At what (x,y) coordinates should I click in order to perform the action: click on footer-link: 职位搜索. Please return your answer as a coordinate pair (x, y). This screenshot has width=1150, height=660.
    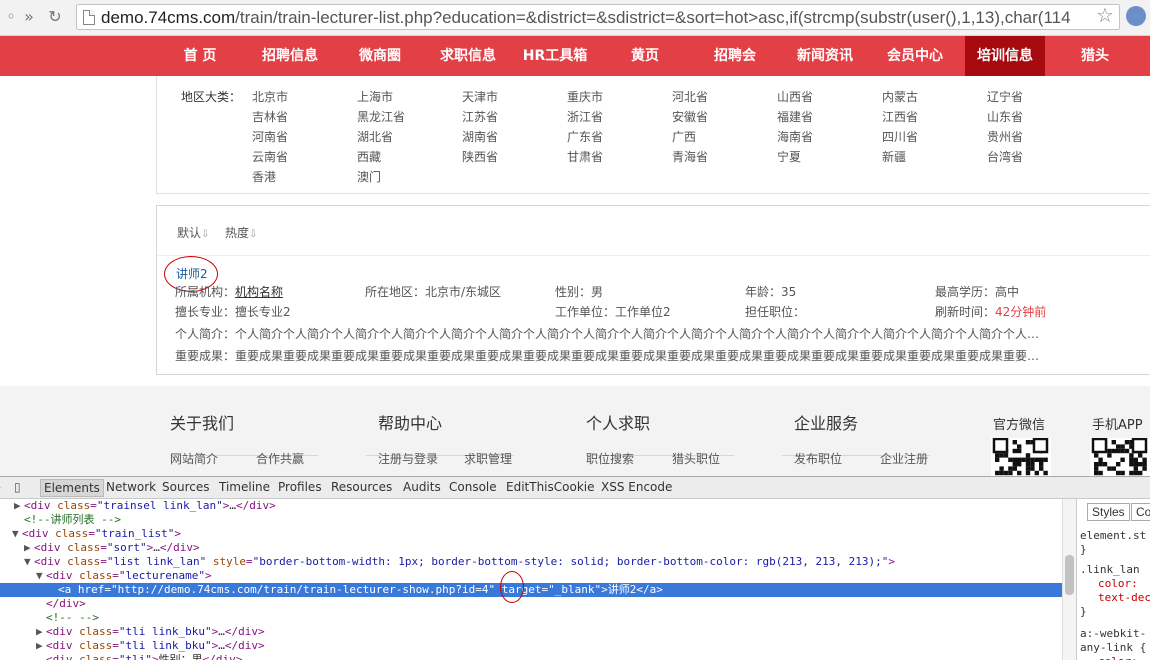
    Looking at the image, I should click on (610, 458).